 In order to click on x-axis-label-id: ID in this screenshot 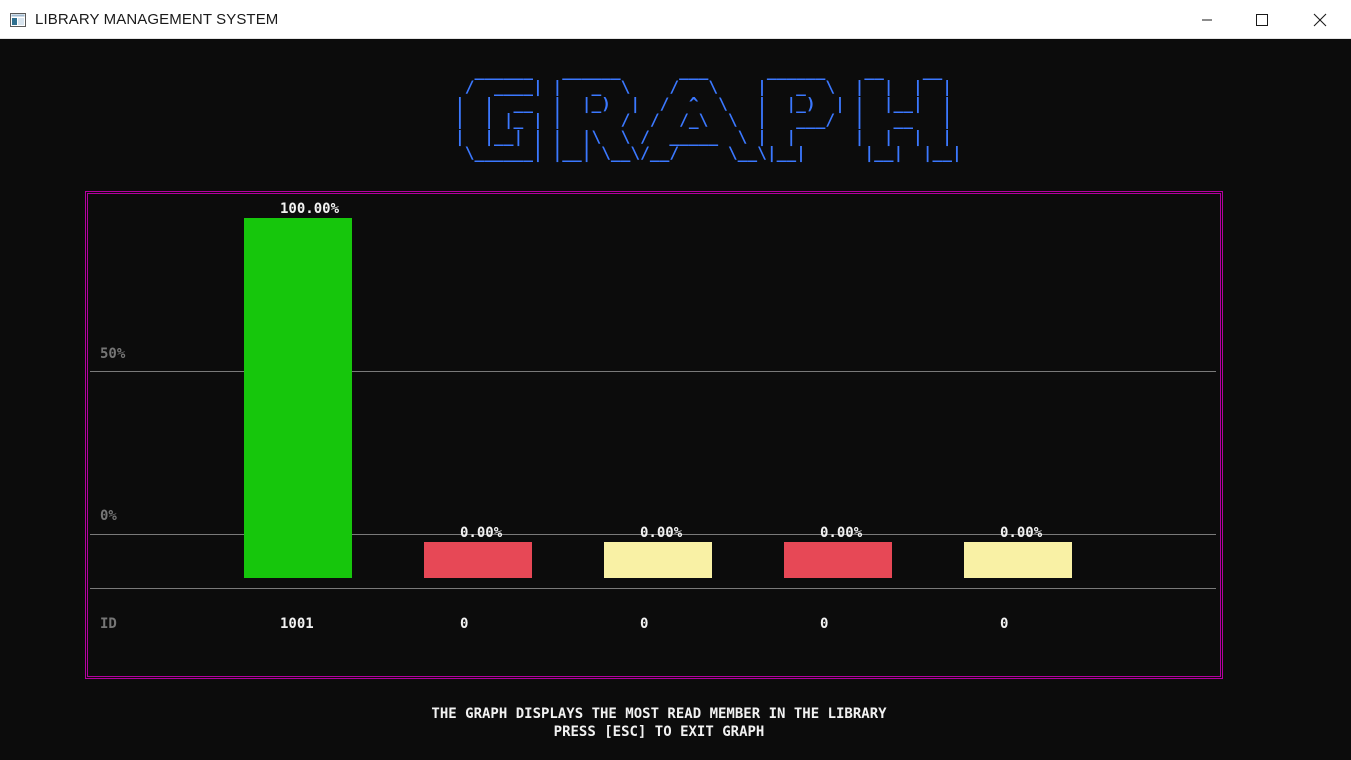, I will do `click(108, 624)`.